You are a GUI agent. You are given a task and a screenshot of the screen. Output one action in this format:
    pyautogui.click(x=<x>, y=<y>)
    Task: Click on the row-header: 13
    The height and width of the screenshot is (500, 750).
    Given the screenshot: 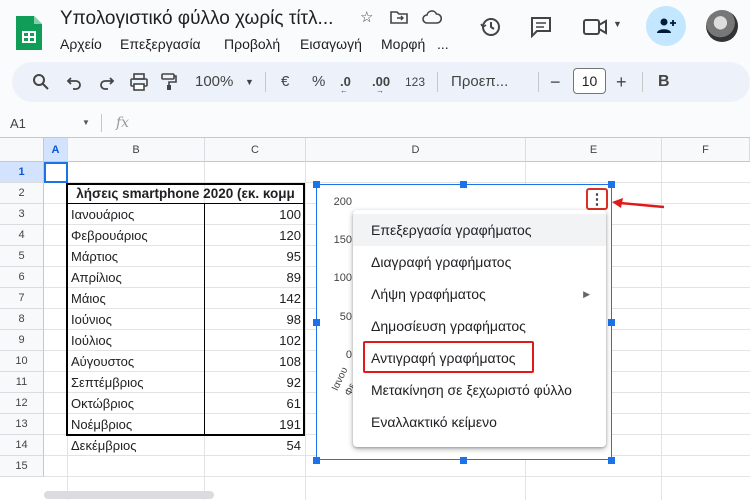 What is the action you would take?
    pyautogui.click(x=22, y=424)
    